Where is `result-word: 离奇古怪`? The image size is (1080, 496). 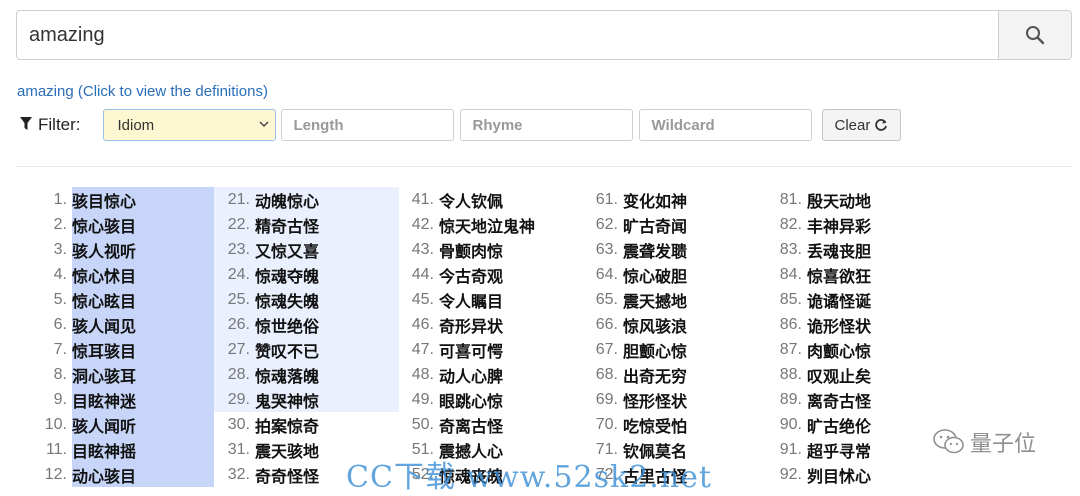 result-word: 离奇古怪 is located at coordinates (839, 400).